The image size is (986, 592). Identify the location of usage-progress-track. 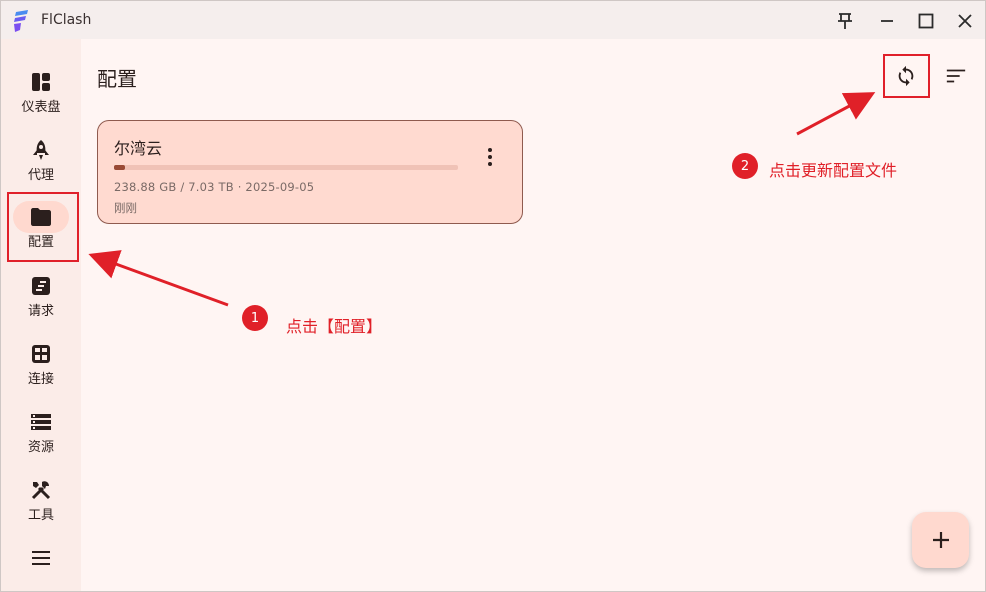
(286, 167).